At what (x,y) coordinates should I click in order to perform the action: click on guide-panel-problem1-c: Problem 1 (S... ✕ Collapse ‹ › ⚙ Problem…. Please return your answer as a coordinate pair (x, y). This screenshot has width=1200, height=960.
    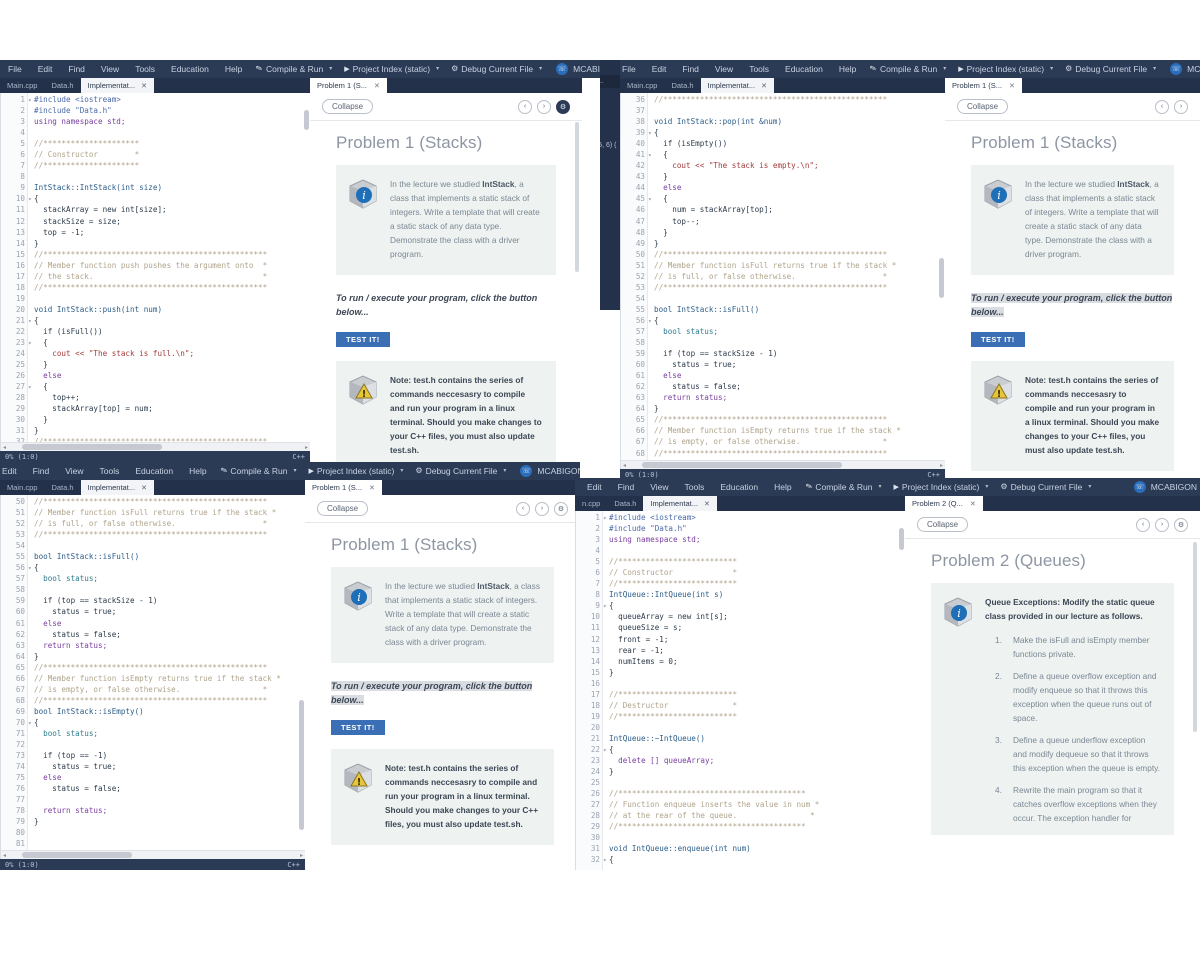
    Looking at the image, I should click on (442, 675).